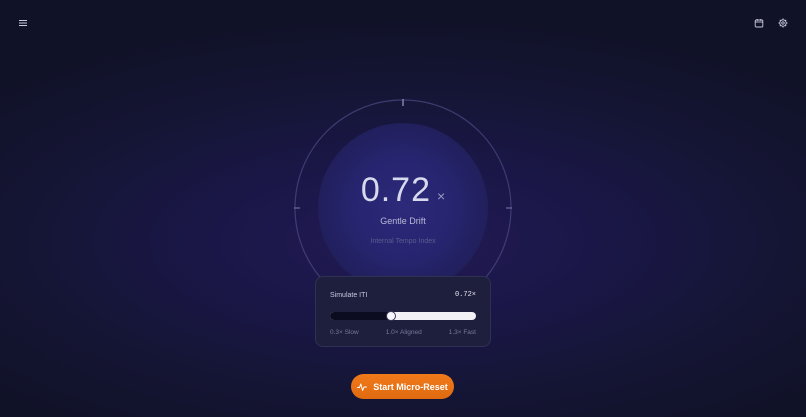 The width and height of the screenshot is (806, 417). What do you see at coordinates (462, 332) in the screenshot?
I see `tick-fast: 1.3× Fast` at bounding box center [462, 332].